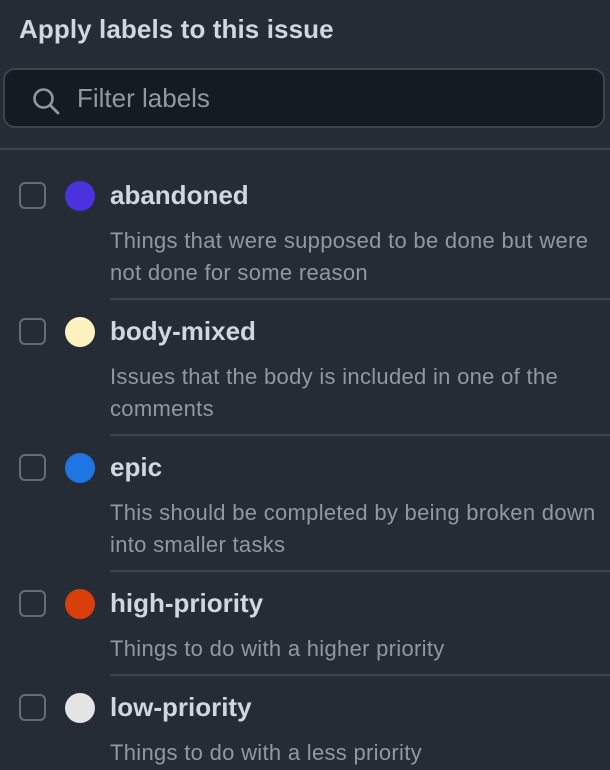 This screenshot has height=770, width=610. What do you see at coordinates (136, 467) in the screenshot?
I see `label-name: epic` at bounding box center [136, 467].